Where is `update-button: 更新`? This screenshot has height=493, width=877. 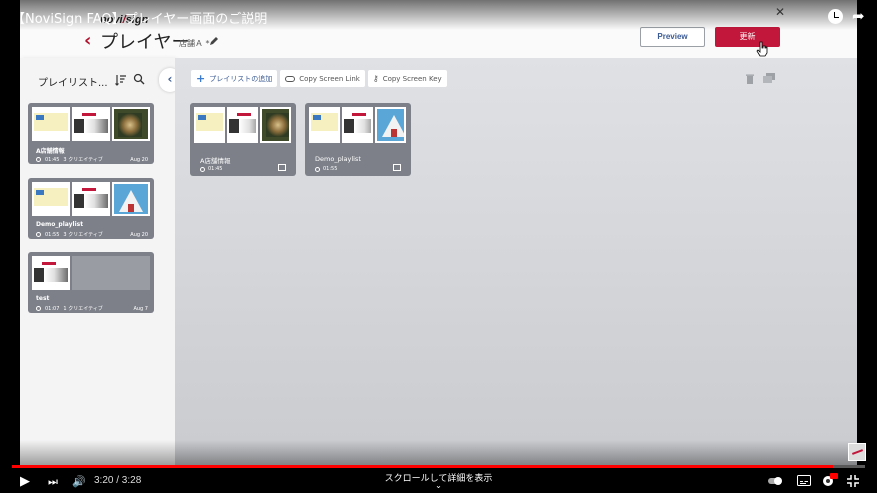
update-button: 更新 is located at coordinates (747, 37).